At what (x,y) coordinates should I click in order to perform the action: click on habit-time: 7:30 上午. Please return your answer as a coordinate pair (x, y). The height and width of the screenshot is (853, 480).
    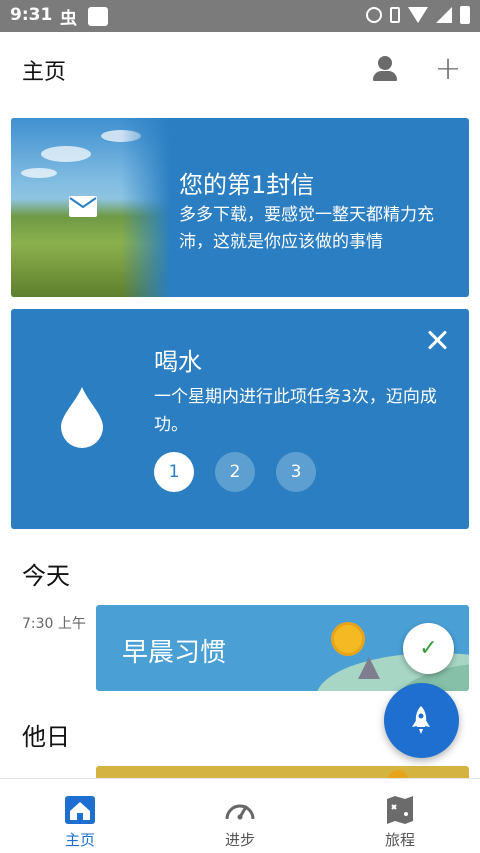
    Looking at the image, I should click on (54, 624).